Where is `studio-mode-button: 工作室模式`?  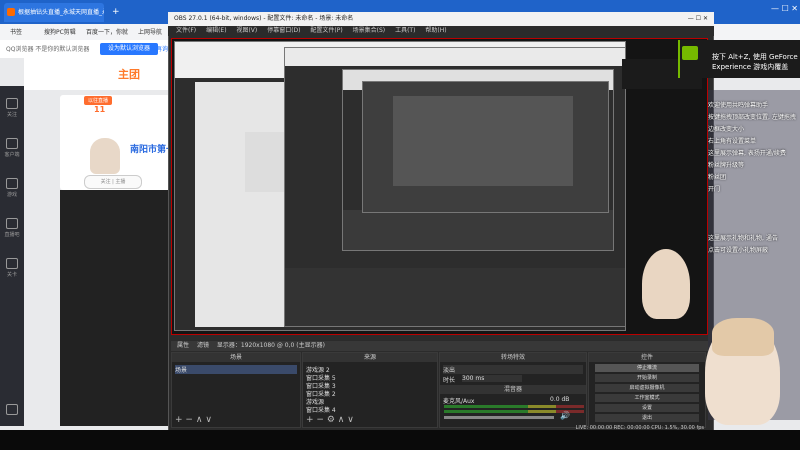 studio-mode-button: 工作室模式 is located at coordinates (647, 398).